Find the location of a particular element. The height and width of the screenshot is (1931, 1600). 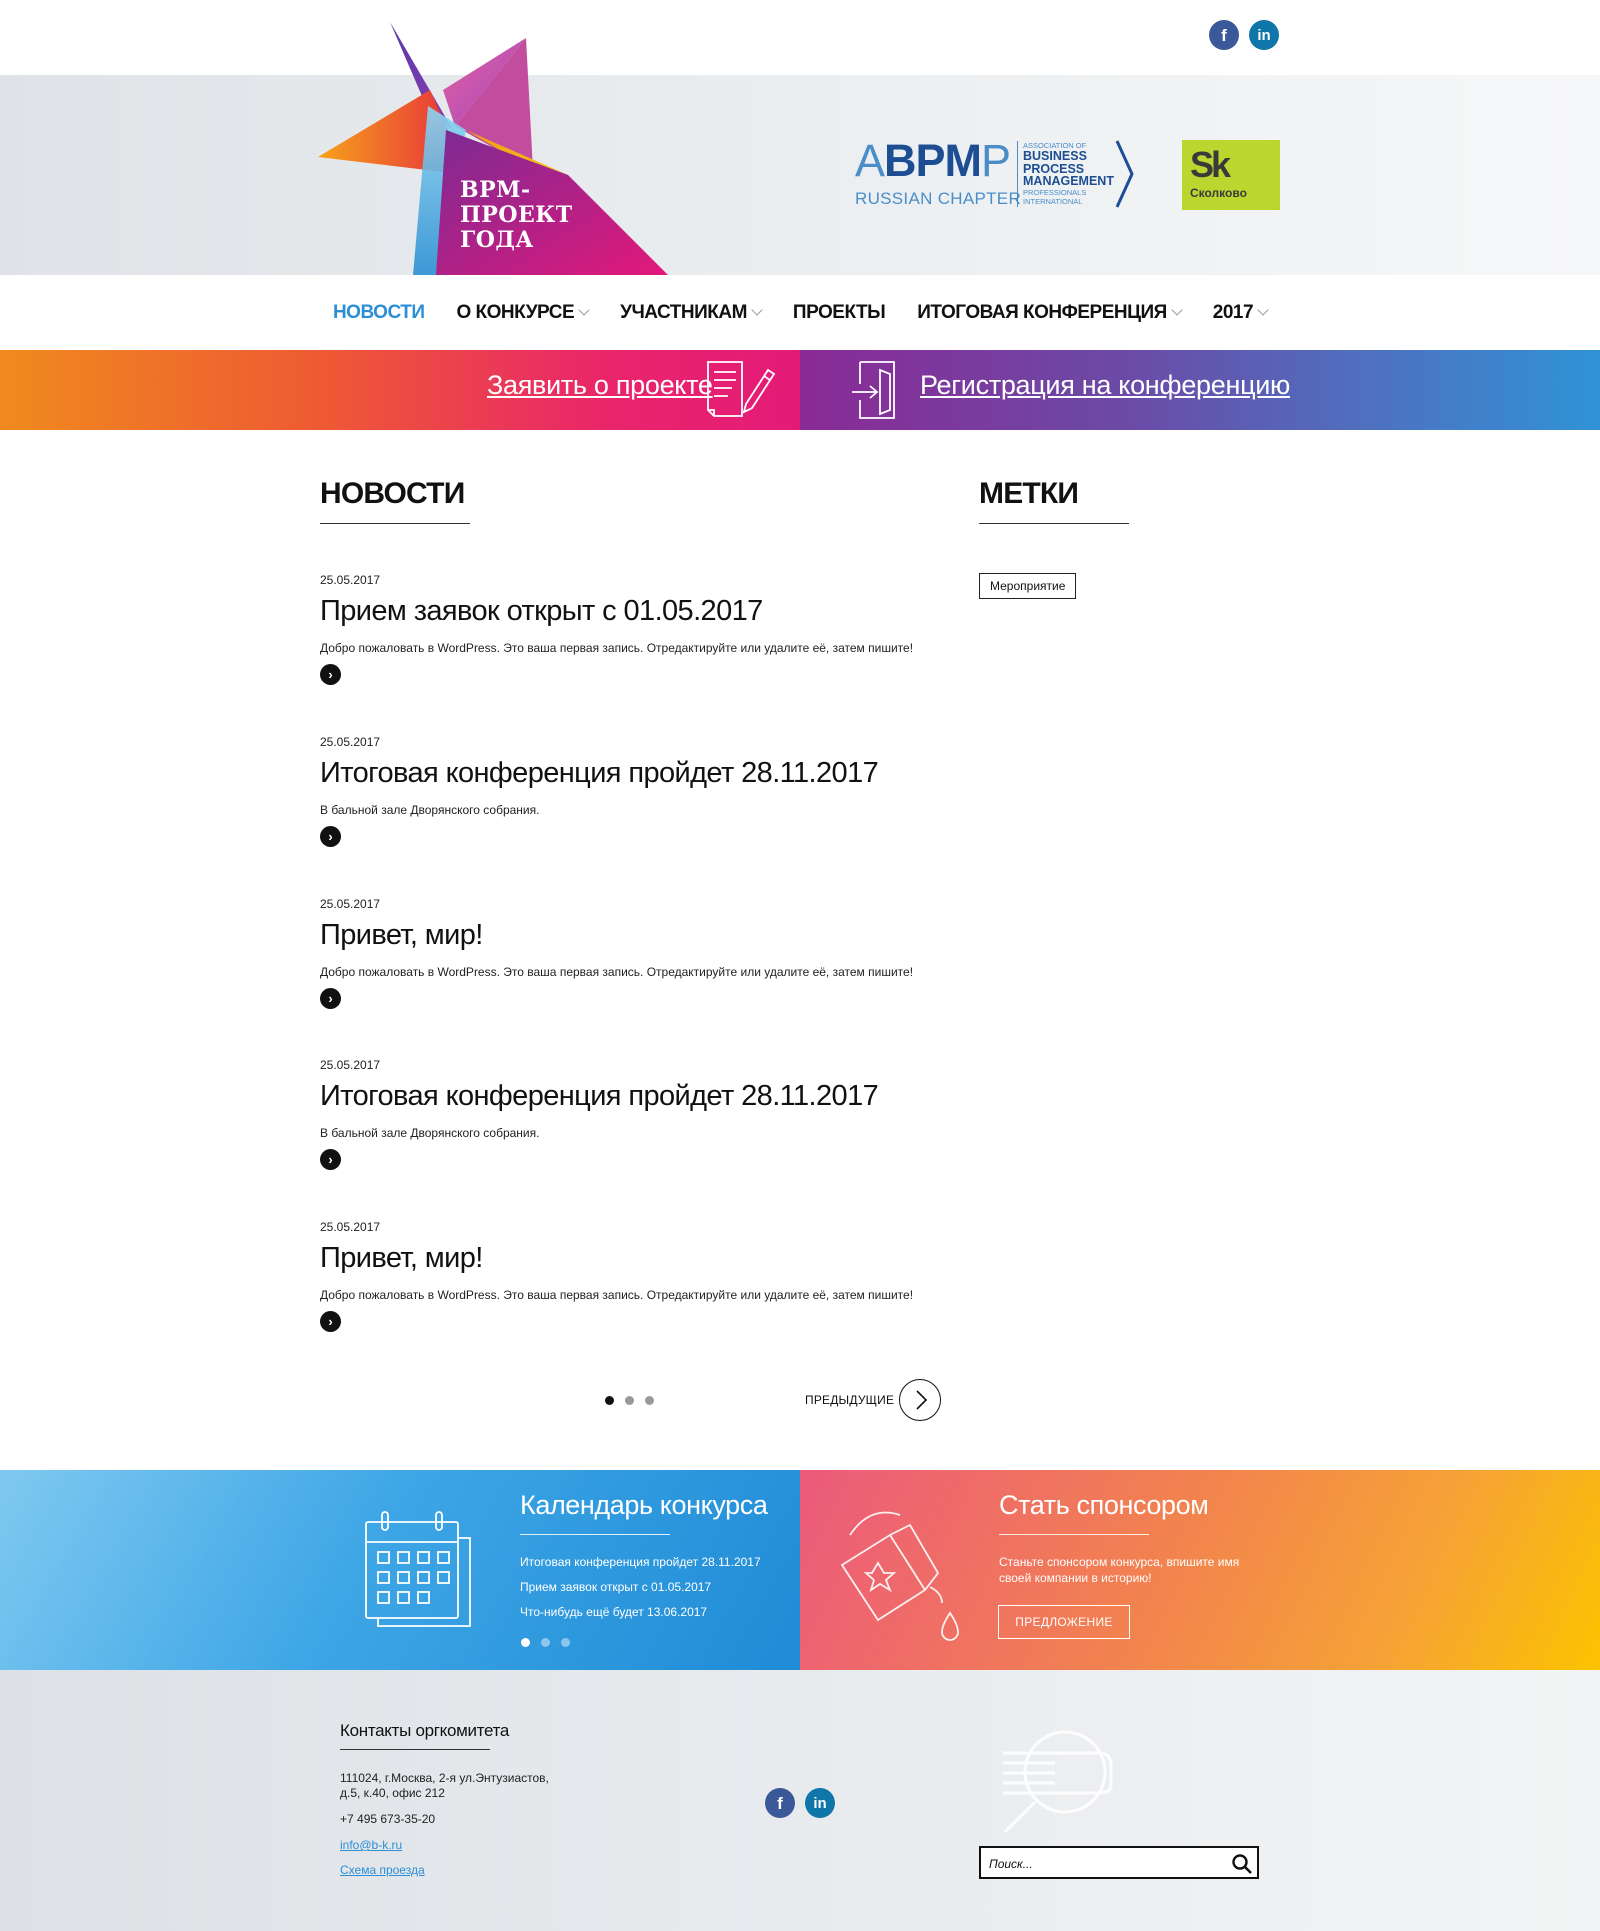

news-title-underline is located at coordinates (395, 523).